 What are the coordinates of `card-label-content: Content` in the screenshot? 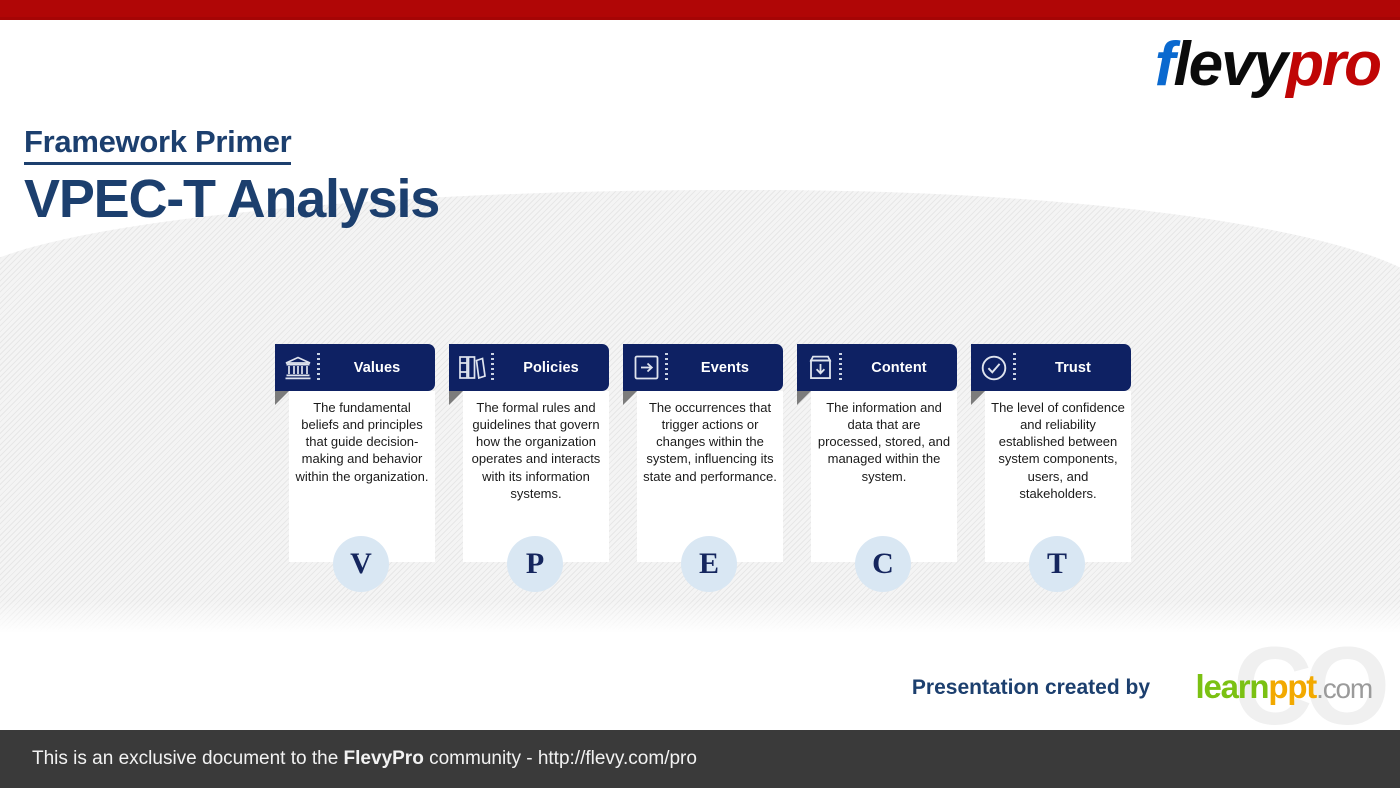 It's located at (899, 367).